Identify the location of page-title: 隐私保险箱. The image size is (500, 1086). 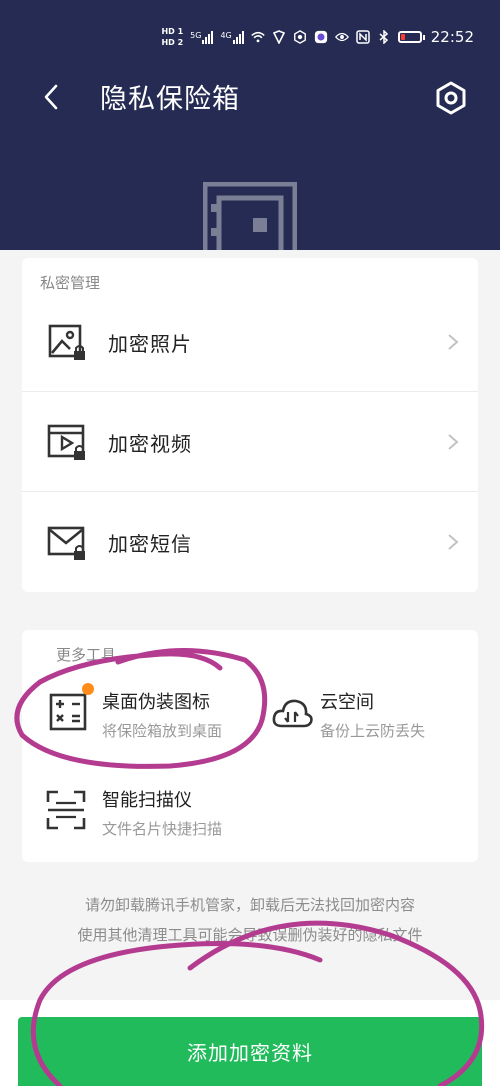
(170, 99).